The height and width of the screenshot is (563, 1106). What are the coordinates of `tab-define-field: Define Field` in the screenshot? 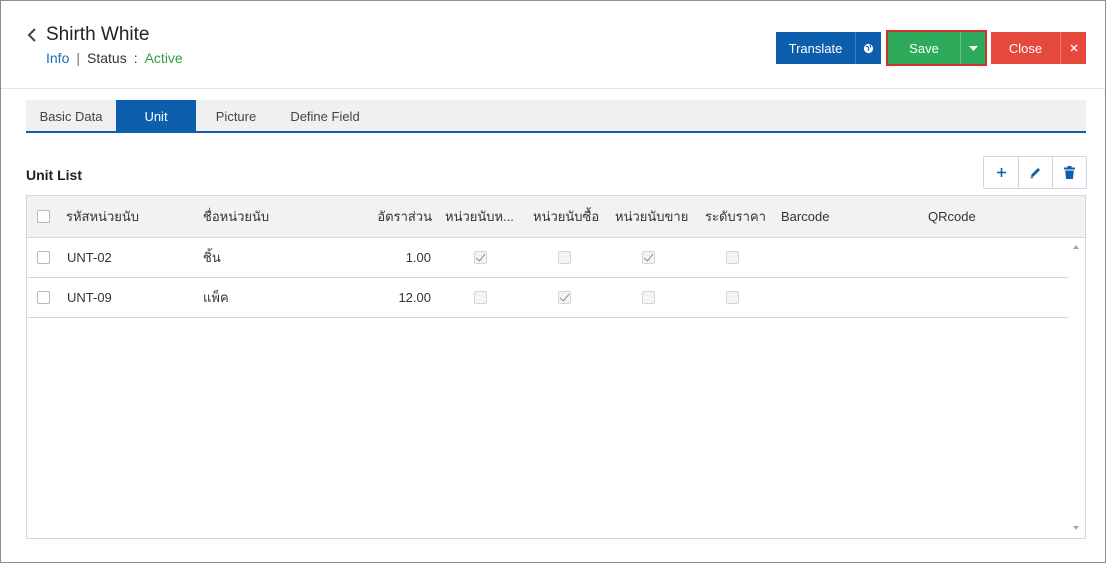 It's located at (325, 116).